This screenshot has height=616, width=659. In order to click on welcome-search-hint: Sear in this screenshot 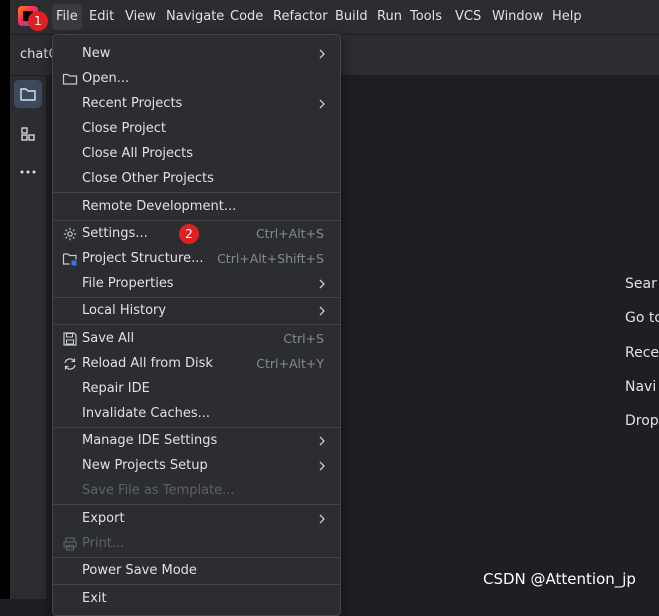, I will do `click(641, 284)`.